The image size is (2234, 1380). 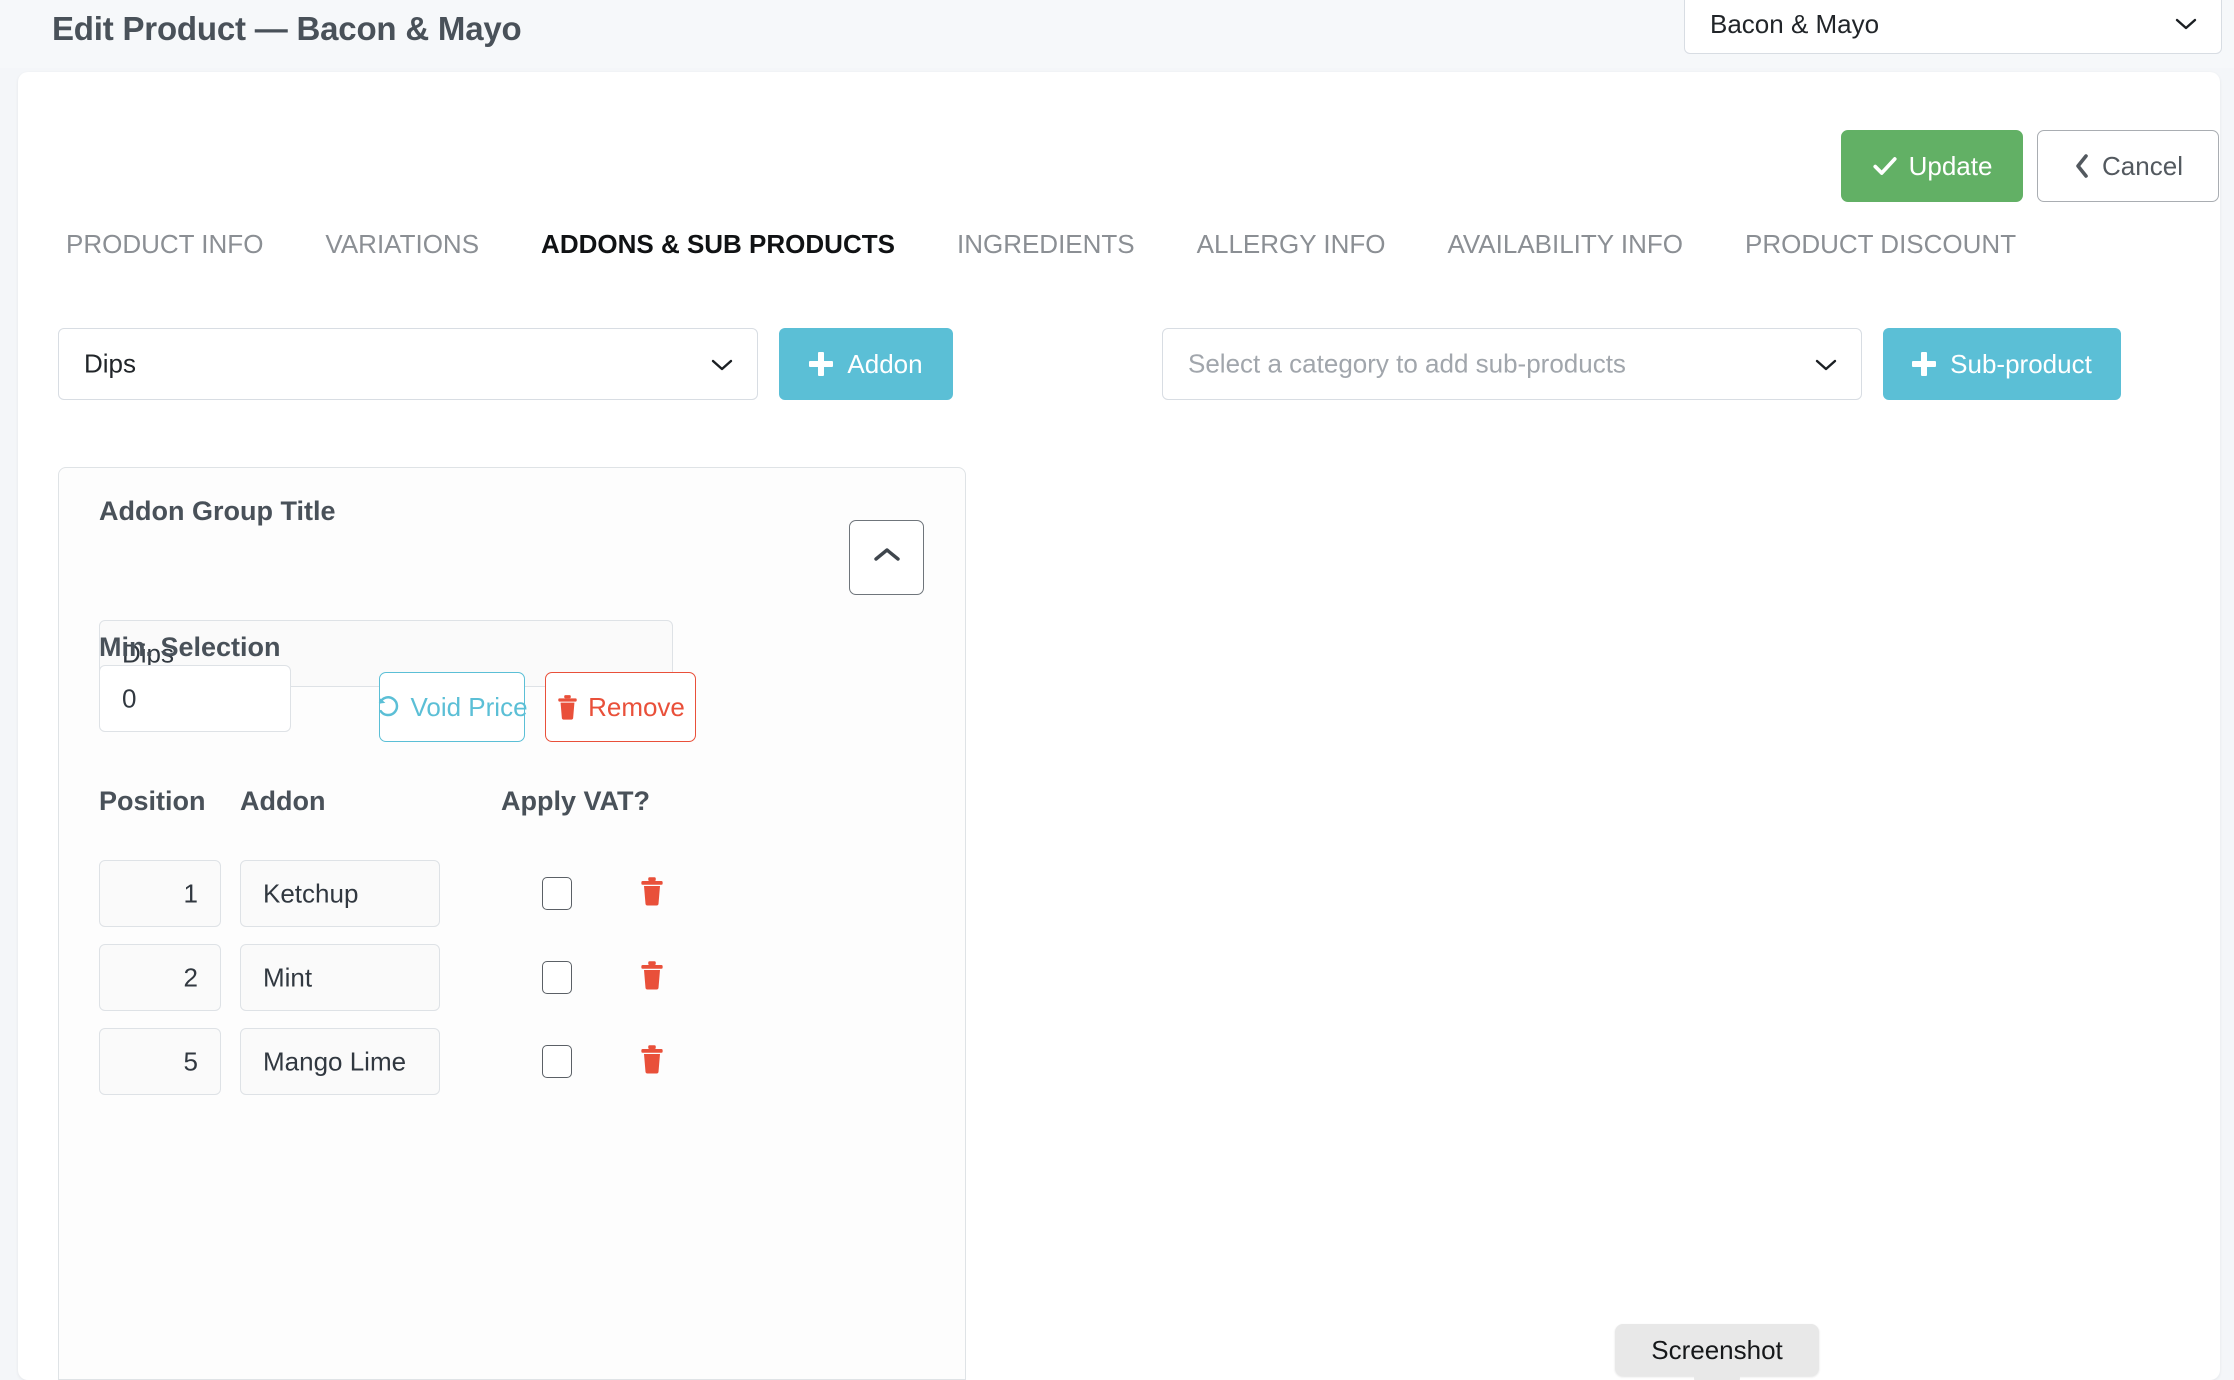 What do you see at coordinates (1950, 165) in the screenshot?
I see `update-button-label: Update` at bounding box center [1950, 165].